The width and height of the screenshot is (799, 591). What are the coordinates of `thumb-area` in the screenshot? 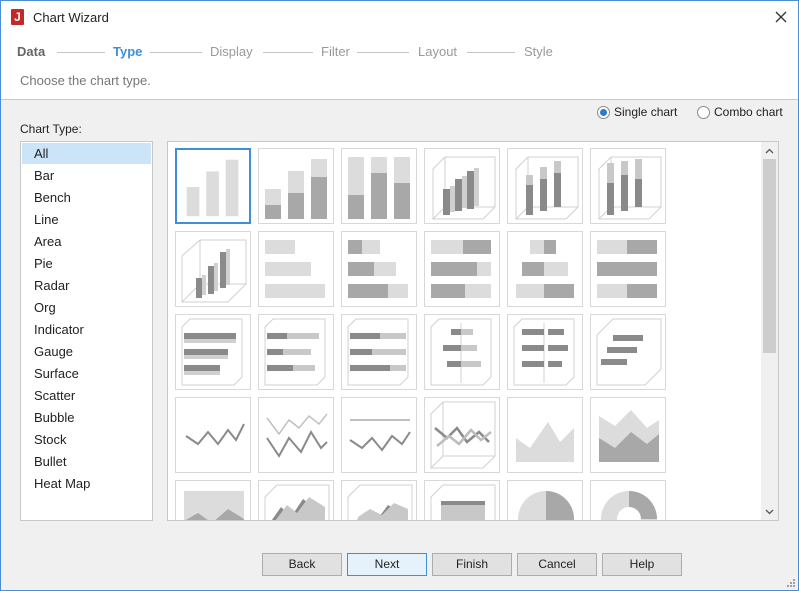 It's located at (545, 435).